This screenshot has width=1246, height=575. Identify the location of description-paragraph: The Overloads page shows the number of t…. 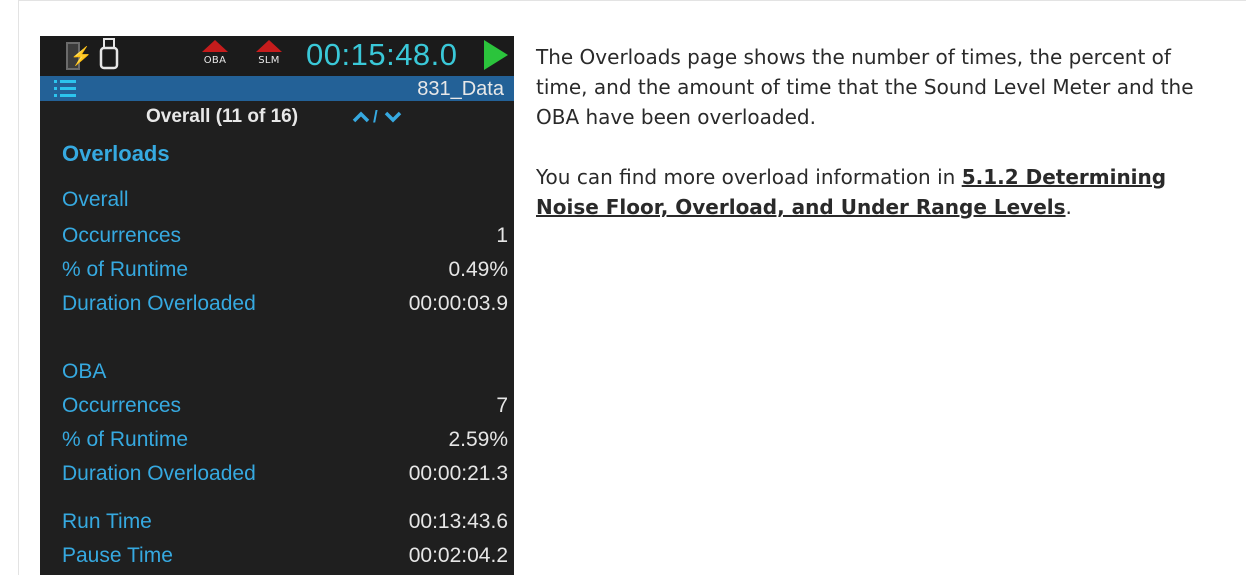
(865, 87).